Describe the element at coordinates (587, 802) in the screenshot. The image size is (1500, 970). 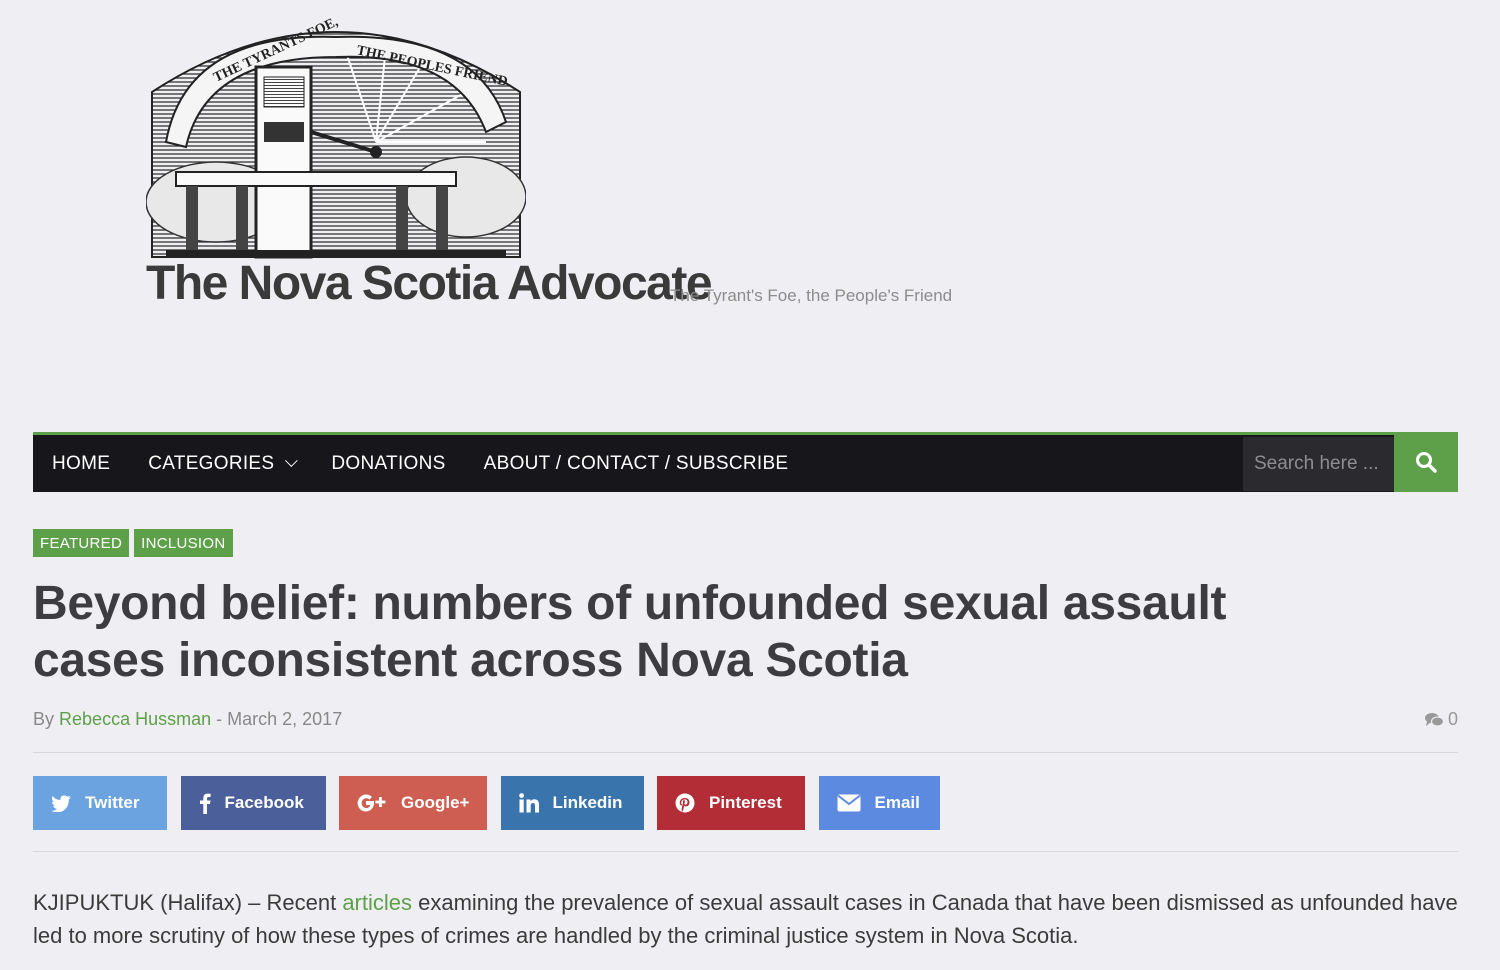
I see `share-label: Linkedin` at that location.